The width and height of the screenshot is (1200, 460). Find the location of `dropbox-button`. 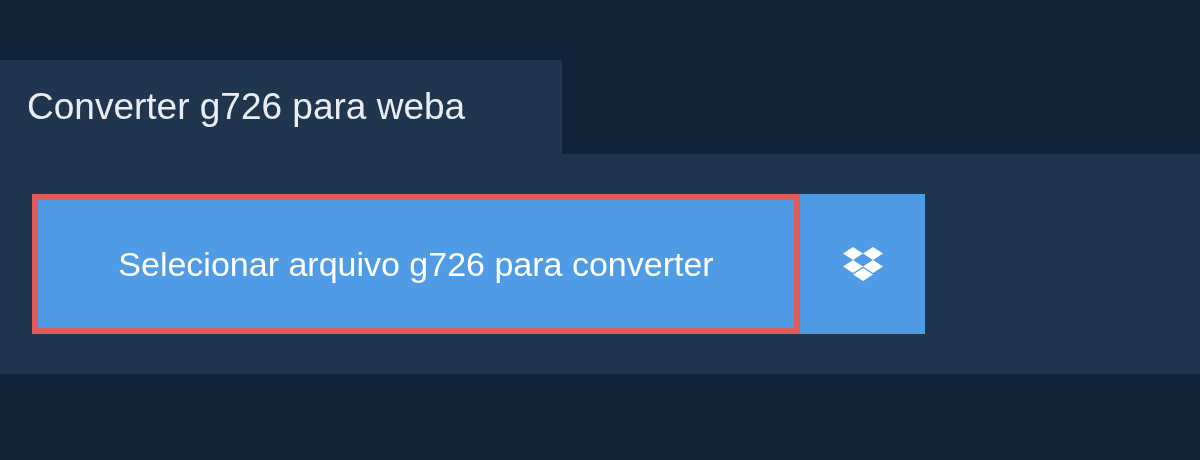

dropbox-button is located at coordinates (862, 264).